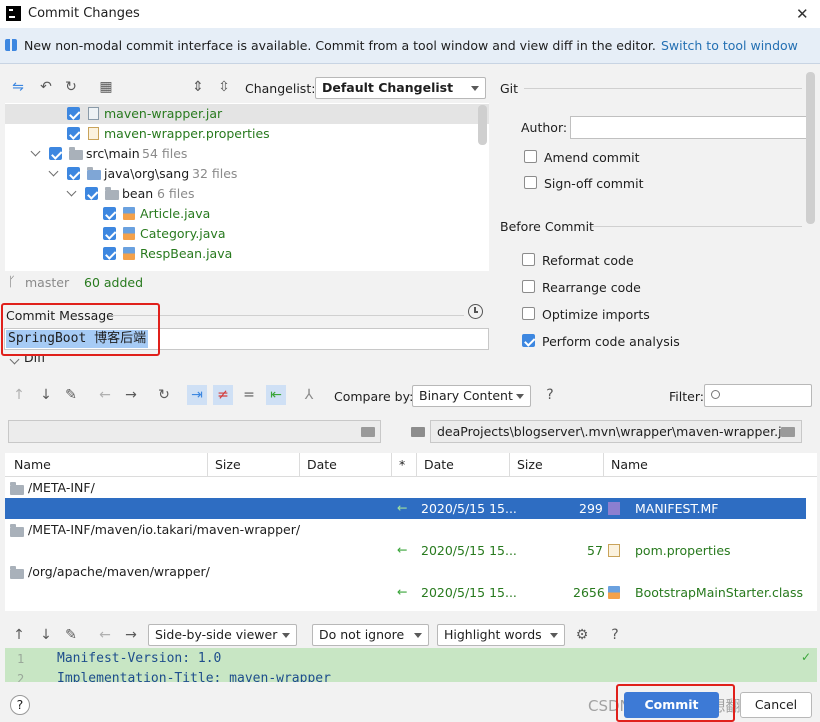 The image size is (820, 722). Describe the element at coordinates (346, 464) in the screenshot. I see `column-header-date: Date` at that location.